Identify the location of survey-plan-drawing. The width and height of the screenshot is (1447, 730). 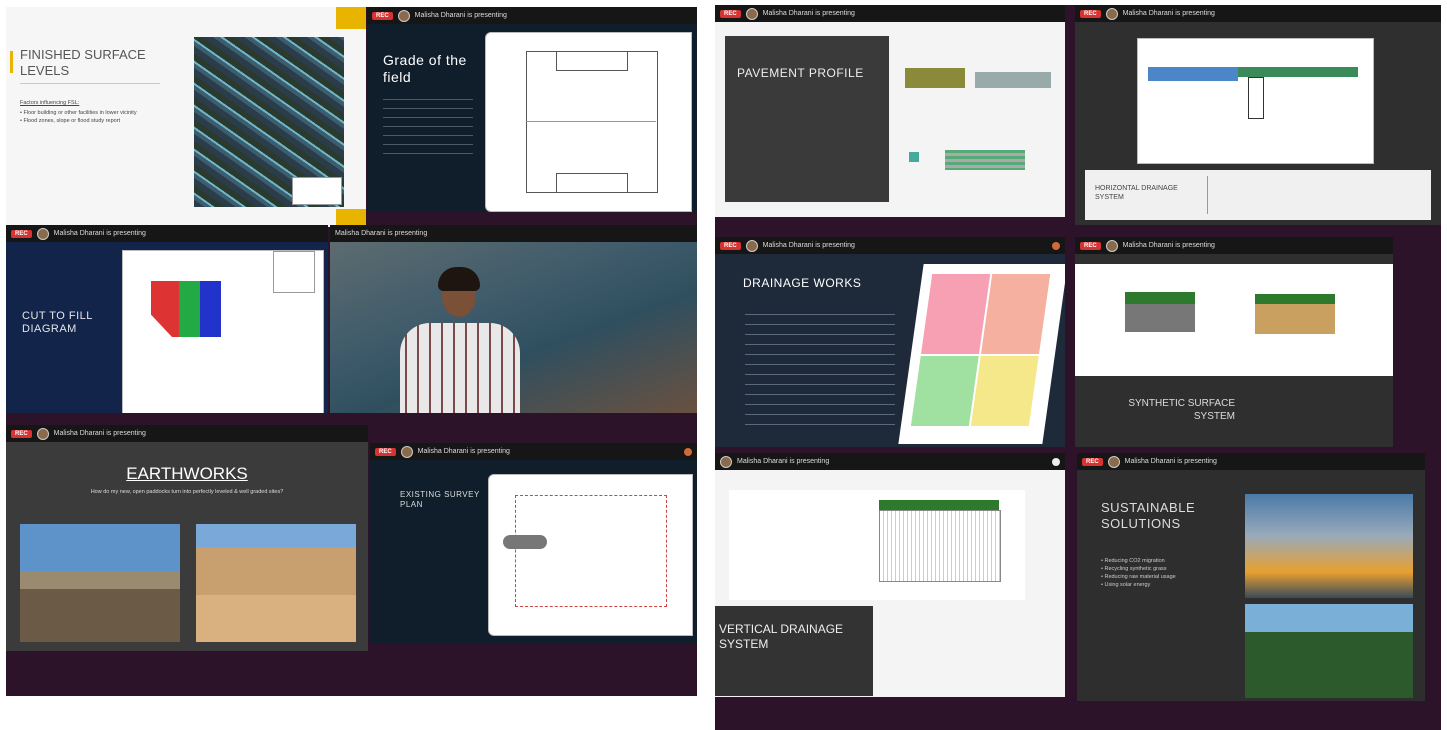
(590, 555).